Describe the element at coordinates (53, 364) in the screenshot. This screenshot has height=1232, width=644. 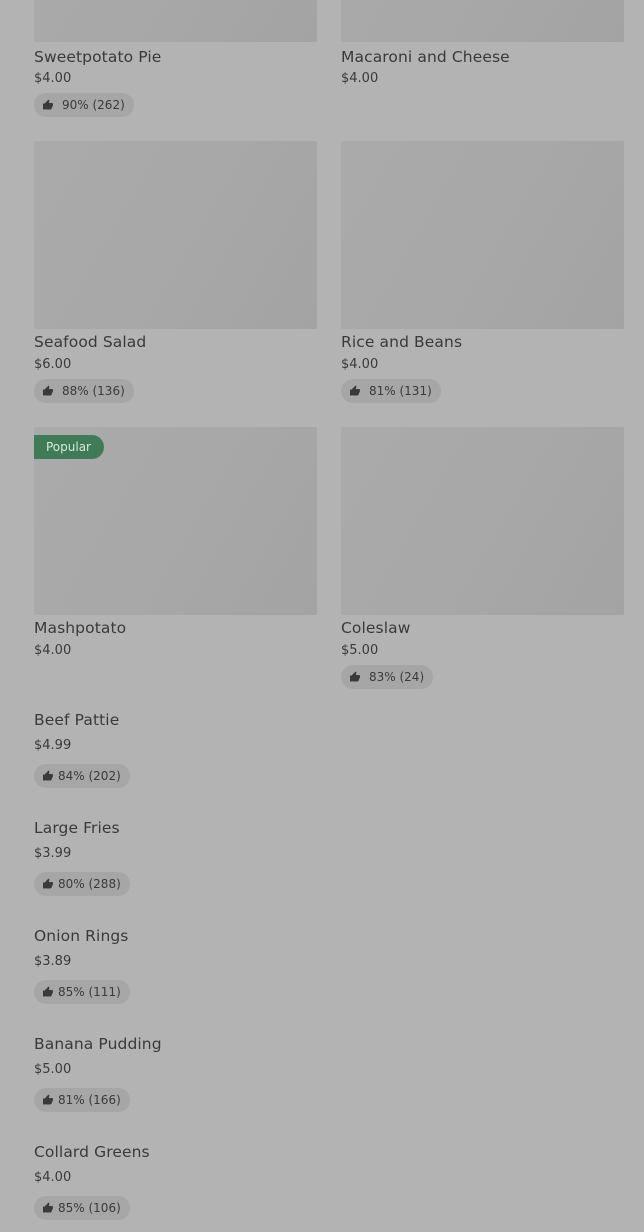
I see `menu-item-price: $6.00` at that location.